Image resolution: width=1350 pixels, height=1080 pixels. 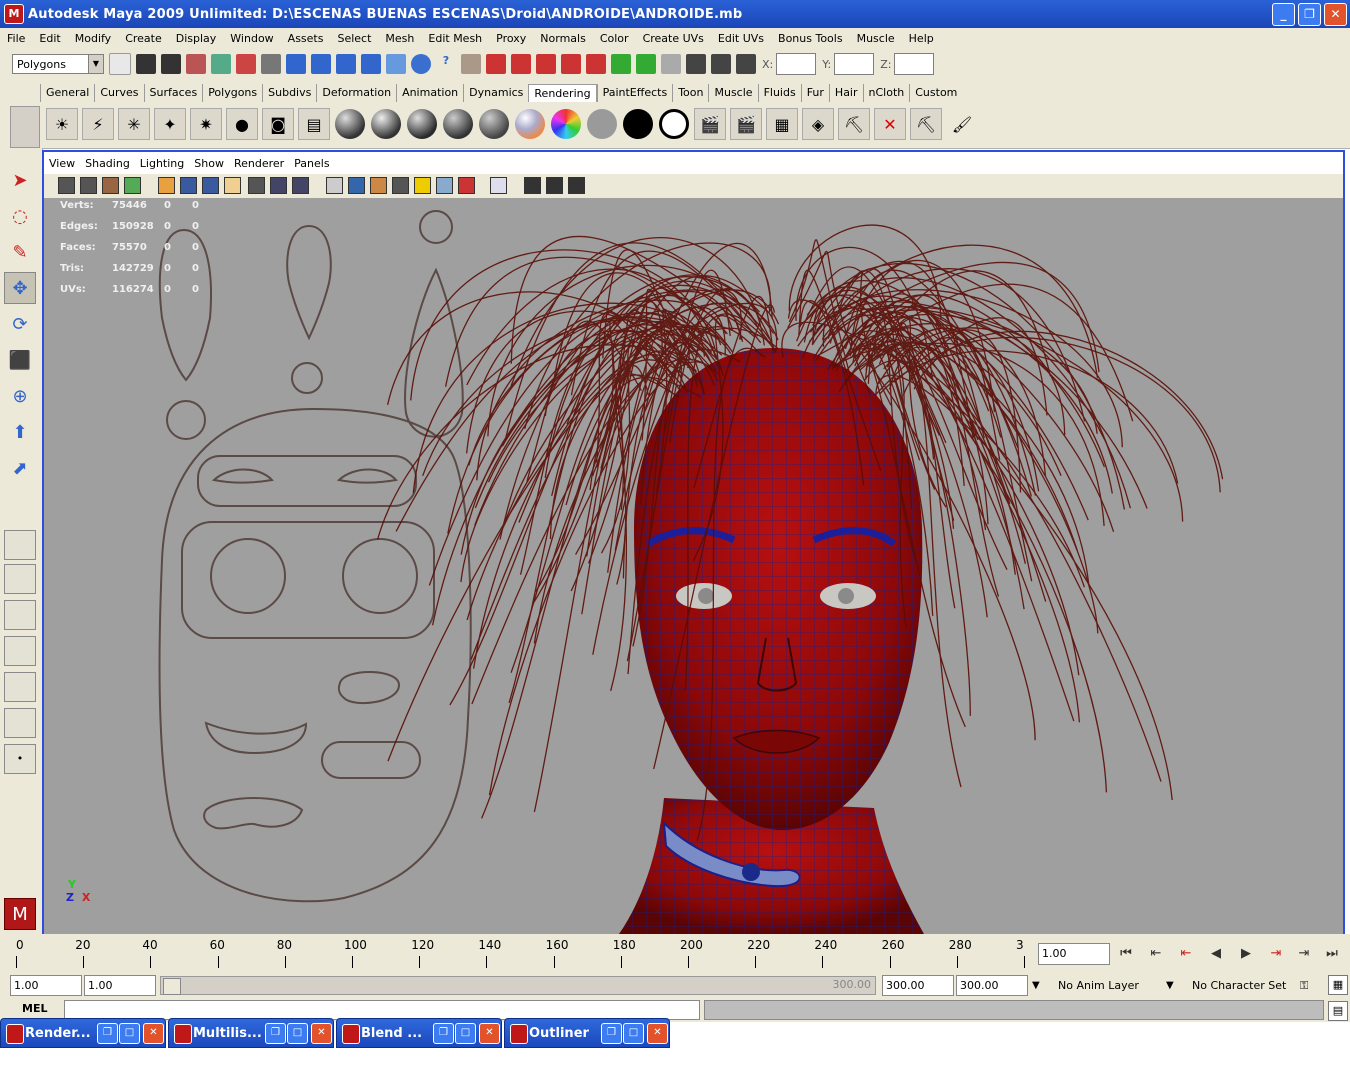 What do you see at coordinates (455, 38) in the screenshot?
I see `menu-edit-mesh: Edit Mesh` at bounding box center [455, 38].